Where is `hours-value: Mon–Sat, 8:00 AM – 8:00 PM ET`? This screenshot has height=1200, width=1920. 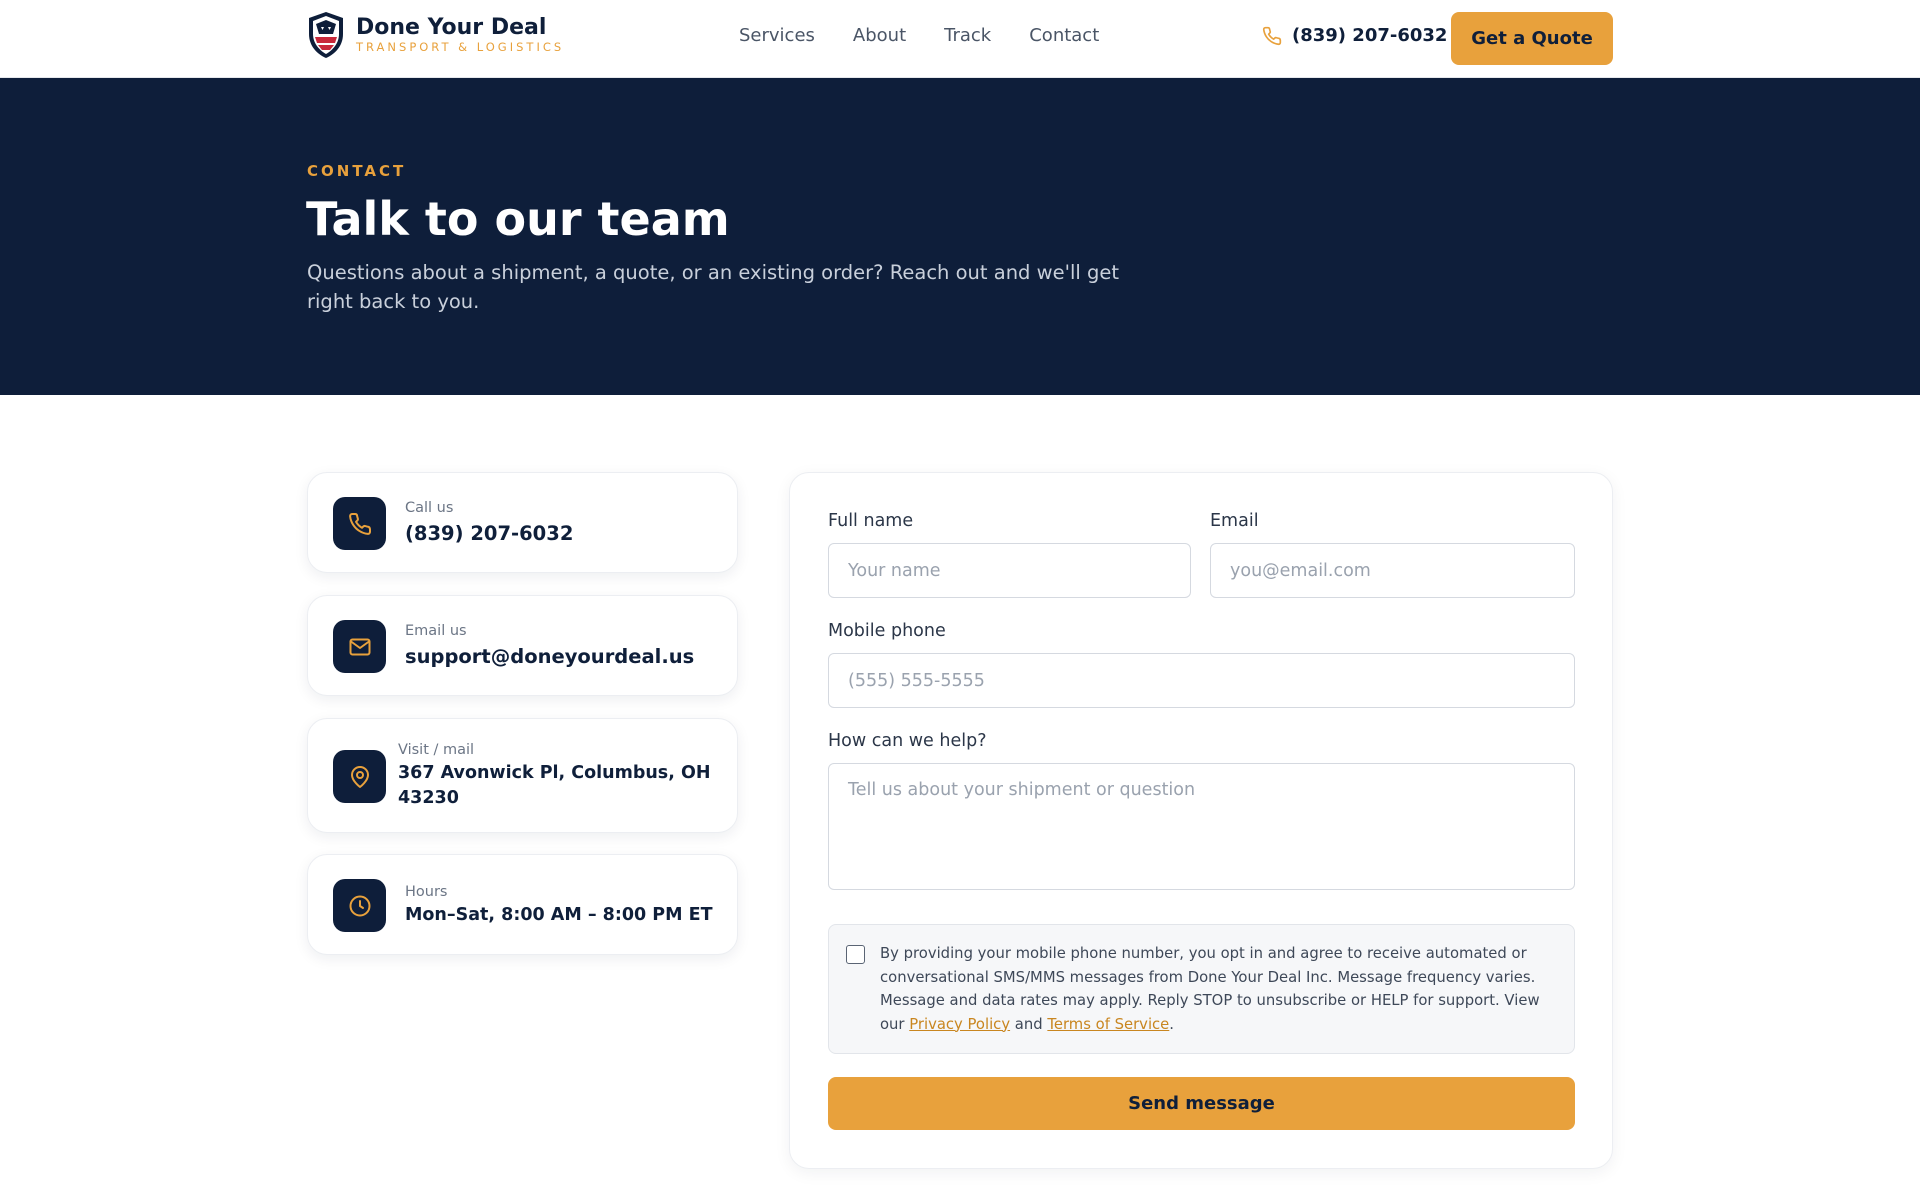 hours-value: Mon–Sat, 8:00 AM – 8:00 PM ET is located at coordinates (559, 915).